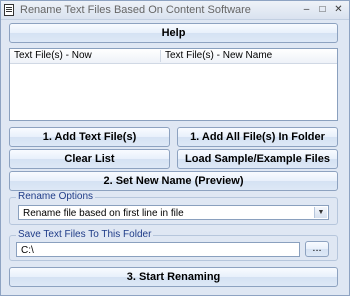  Describe the element at coordinates (257, 137) in the screenshot. I see `add-all-files-in-folder-button: 1. Add All File(s) In Folder` at that location.